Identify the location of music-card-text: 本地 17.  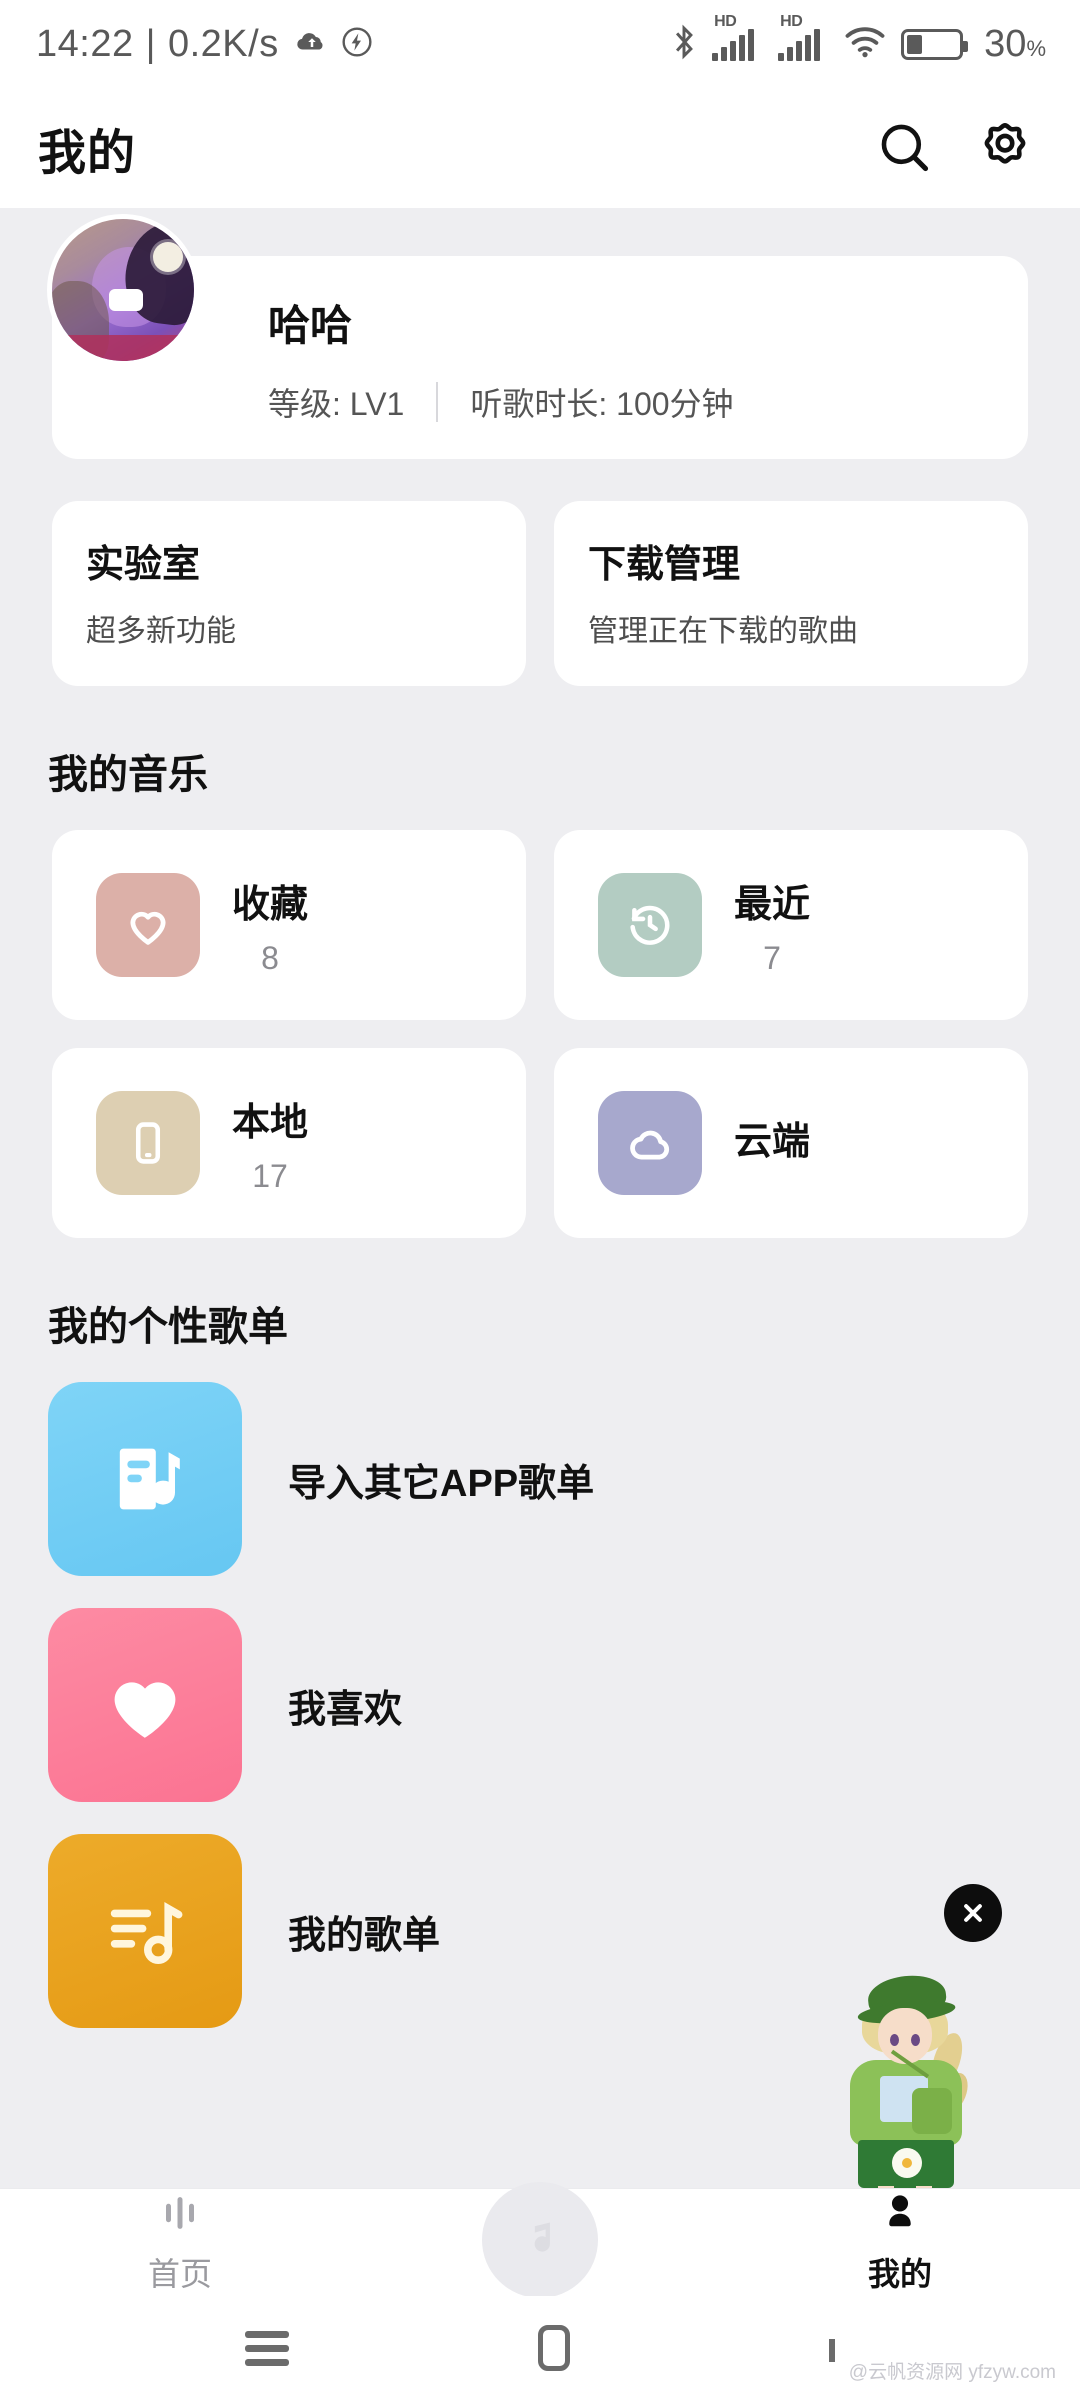
(270, 1143).